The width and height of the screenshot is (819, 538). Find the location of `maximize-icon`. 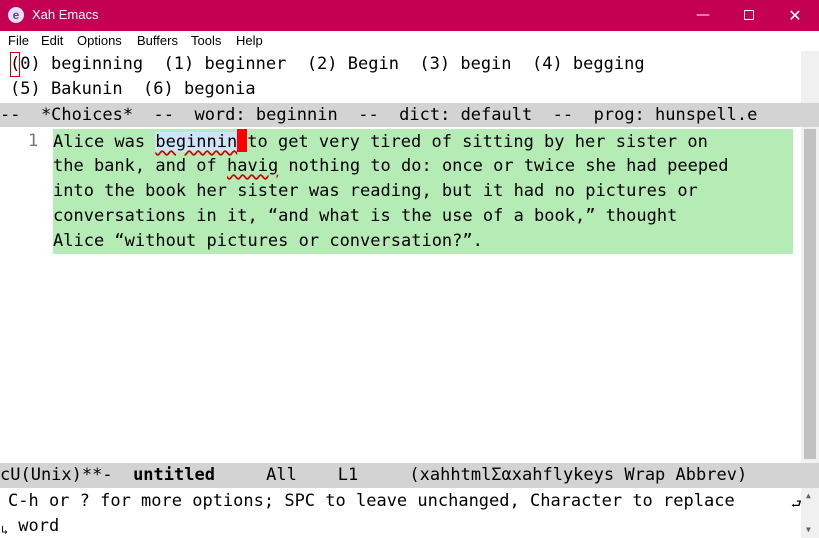

maximize-icon is located at coordinates (749, 15).